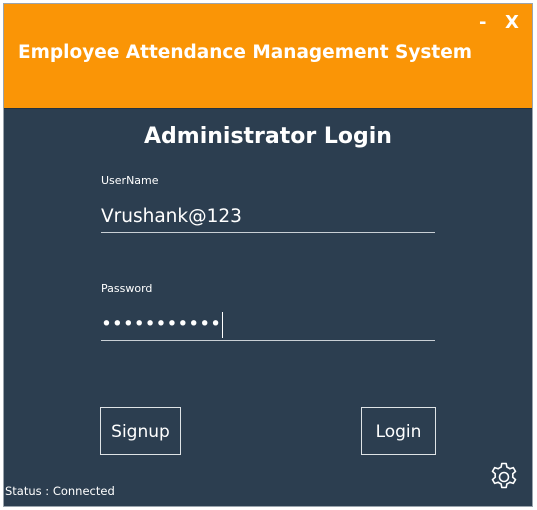  What do you see at coordinates (171, 216) in the screenshot?
I see `username-value: Vrushank@123` at bounding box center [171, 216].